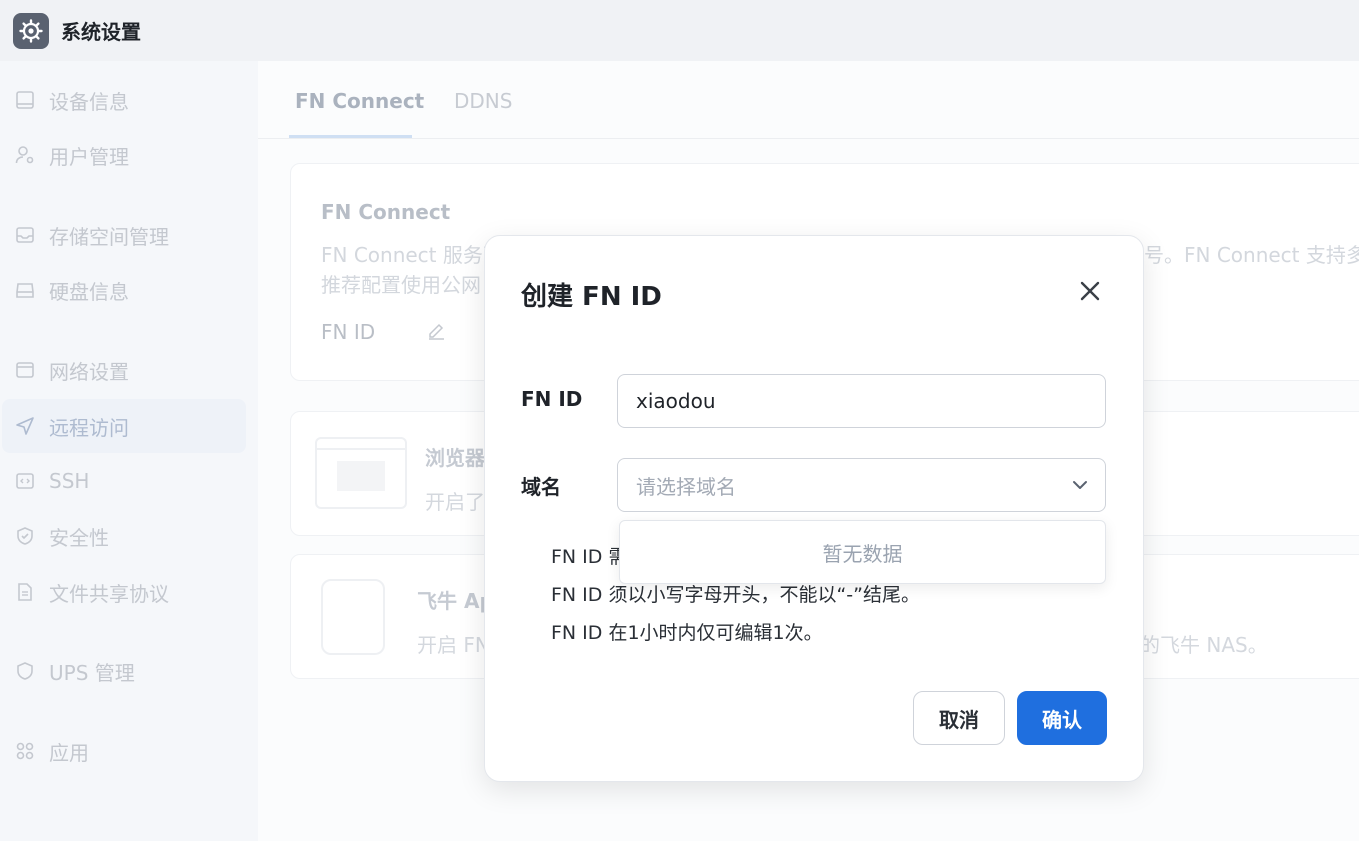 Image resolution: width=1359 pixels, height=841 pixels. What do you see at coordinates (89, 427) in the screenshot?
I see `sidebar-item-label: 远程访问` at bounding box center [89, 427].